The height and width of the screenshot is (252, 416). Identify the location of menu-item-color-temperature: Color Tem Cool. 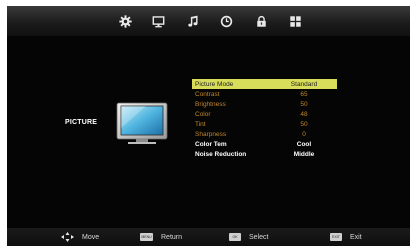
(264, 144).